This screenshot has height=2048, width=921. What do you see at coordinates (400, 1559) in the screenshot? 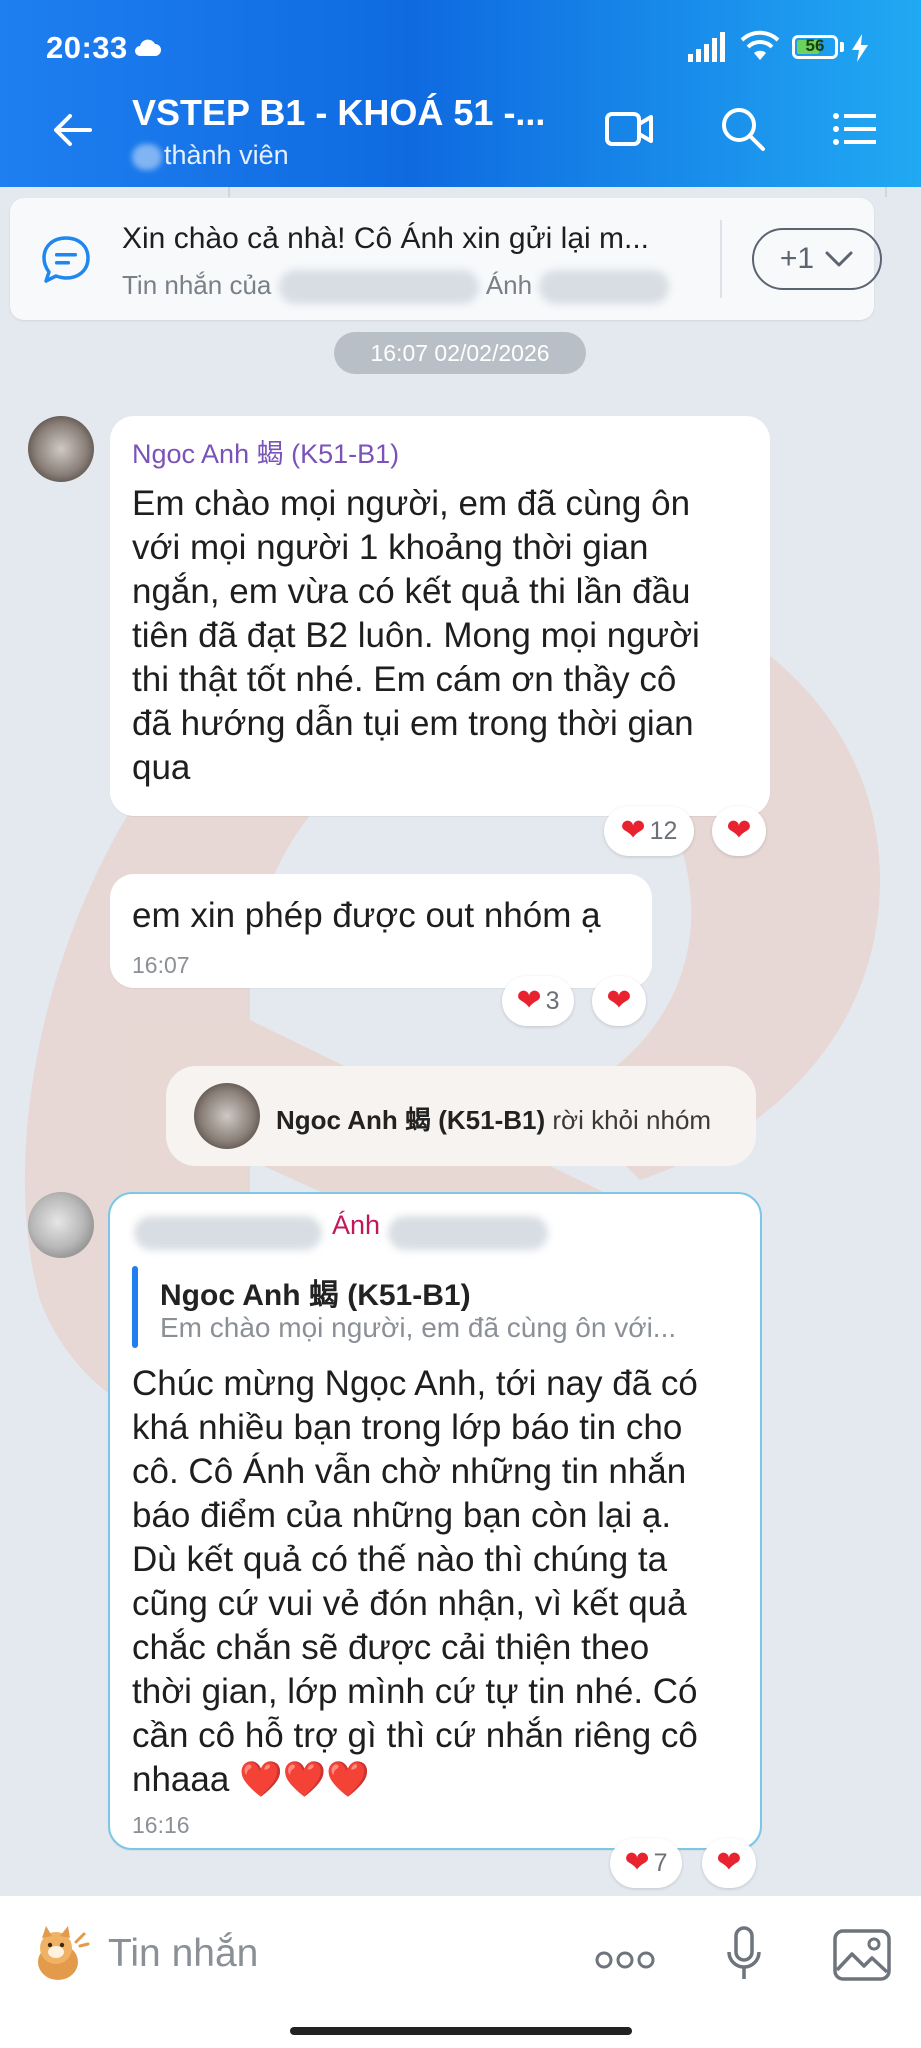
I see `message-line: Dù kết quả có thế nào thì chúng ta` at bounding box center [400, 1559].